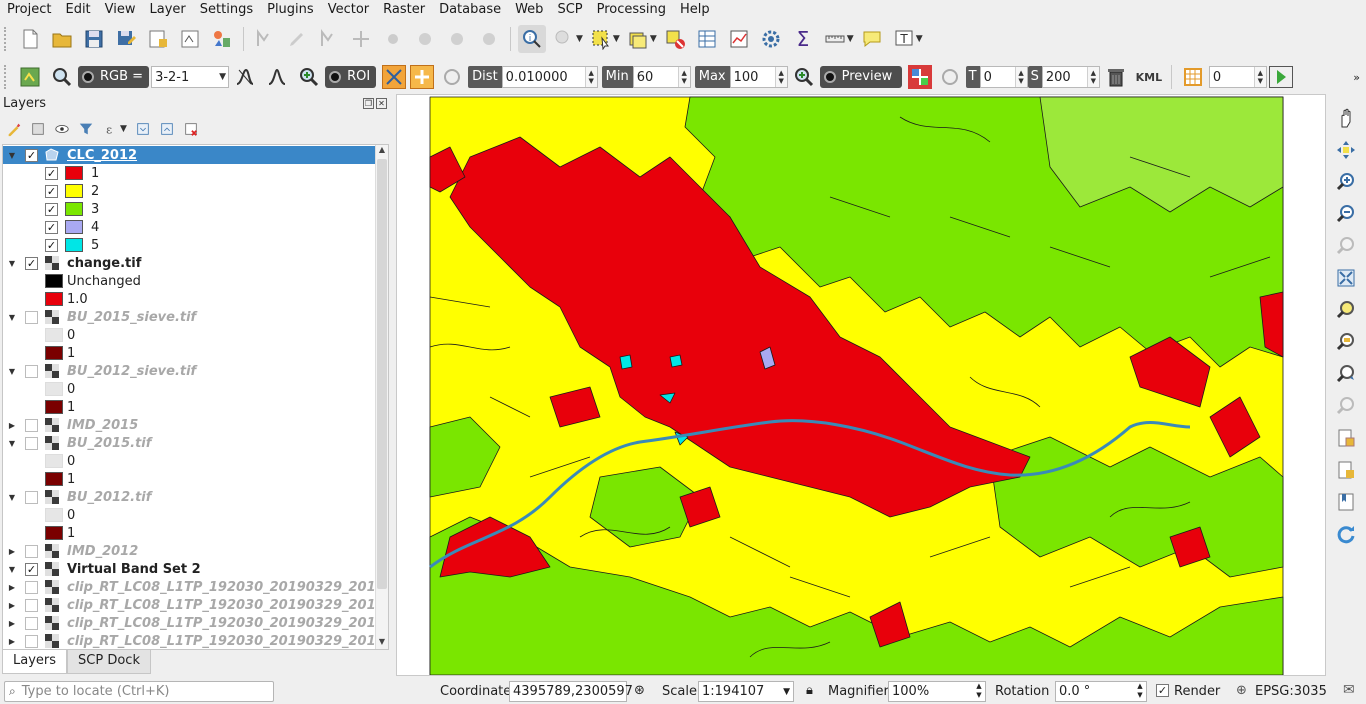 The height and width of the screenshot is (704, 1366). Describe the element at coordinates (297, 39) in the screenshot. I see `edit-pencil-icon` at that location.